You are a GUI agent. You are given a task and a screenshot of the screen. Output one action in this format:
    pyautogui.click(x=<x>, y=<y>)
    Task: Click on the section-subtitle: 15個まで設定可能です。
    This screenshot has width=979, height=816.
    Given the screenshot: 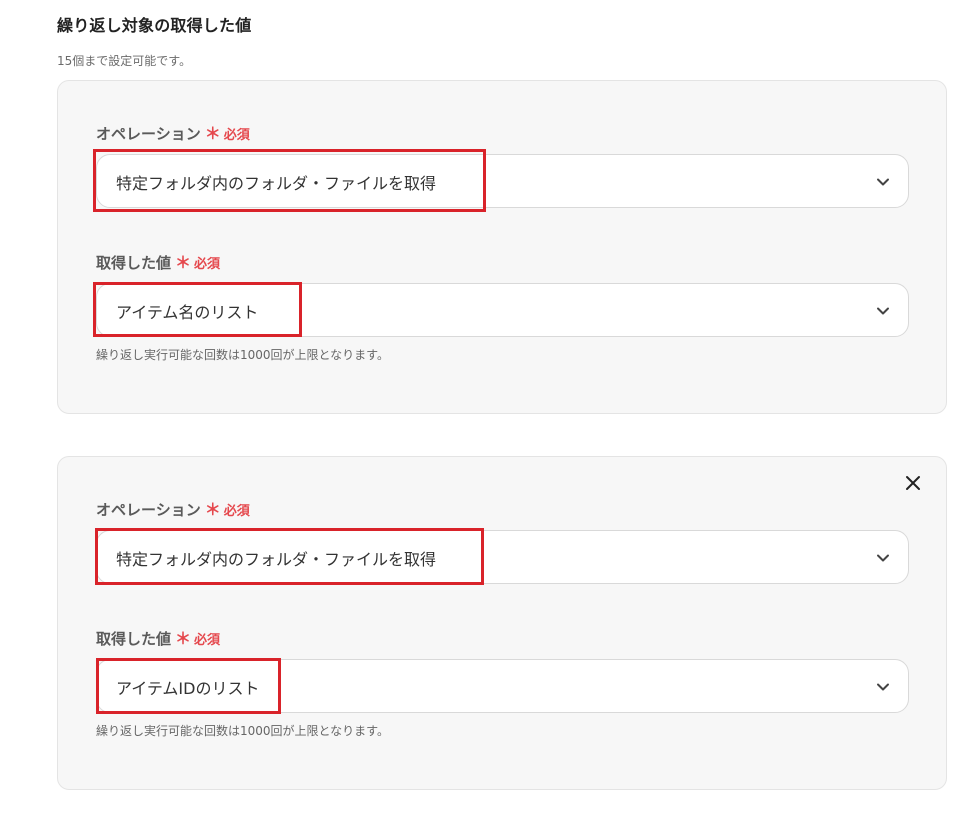 What is the action you would take?
    pyautogui.click(x=124, y=61)
    